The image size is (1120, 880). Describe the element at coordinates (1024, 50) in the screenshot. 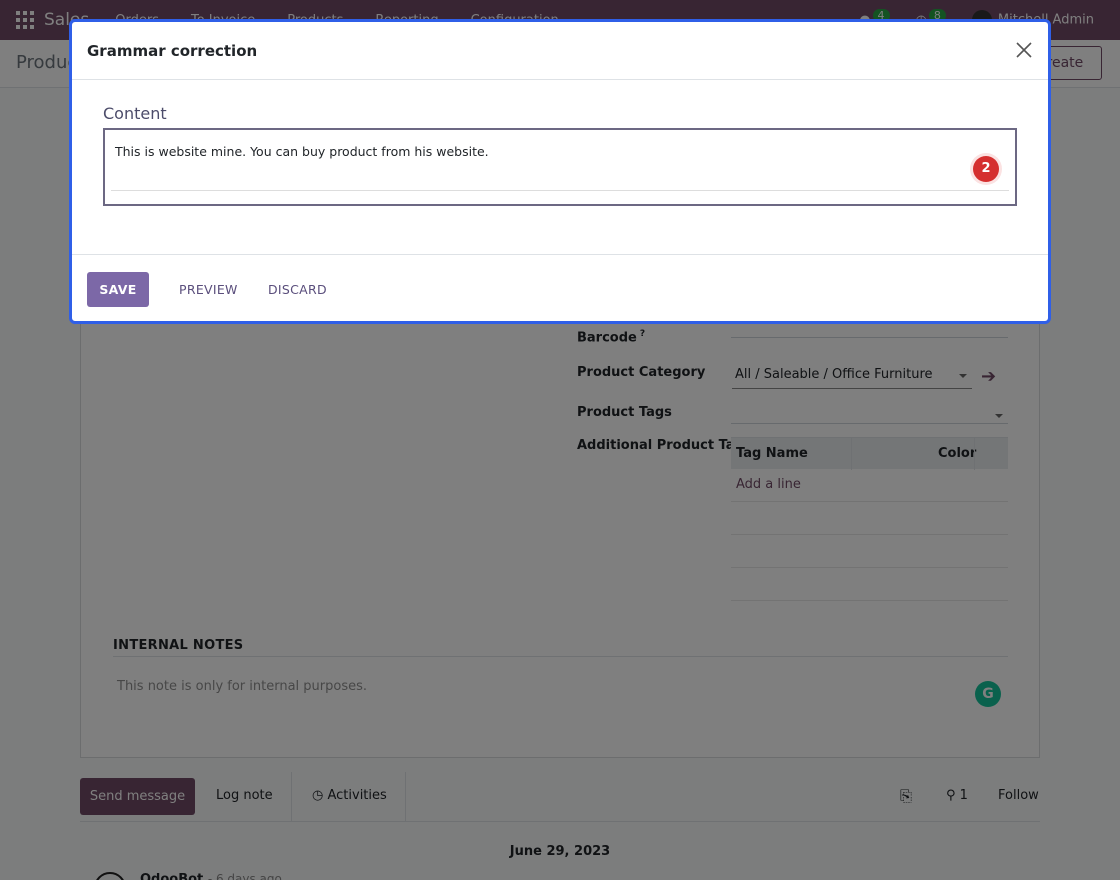

I see `close-icon` at that location.